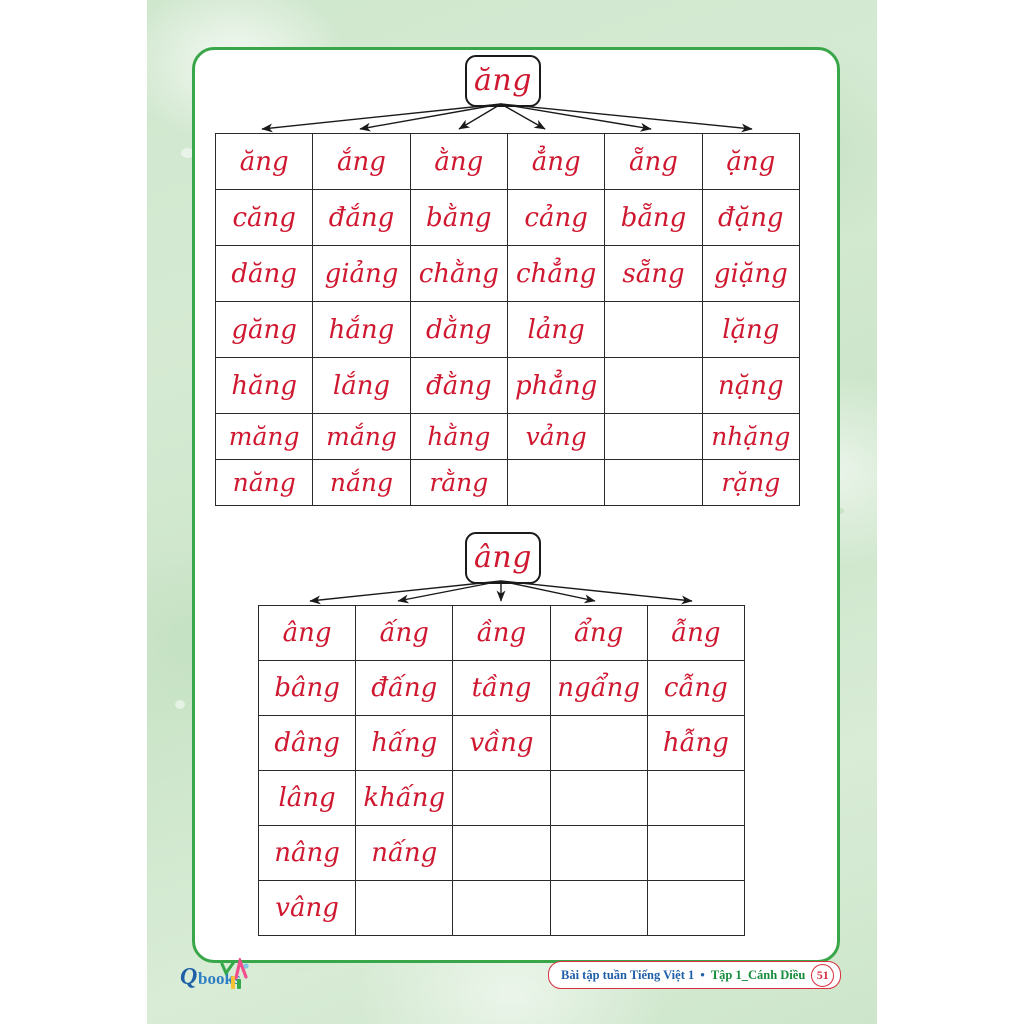  What do you see at coordinates (653, 161) in the screenshot?
I see `header-cell: ẵng` at bounding box center [653, 161].